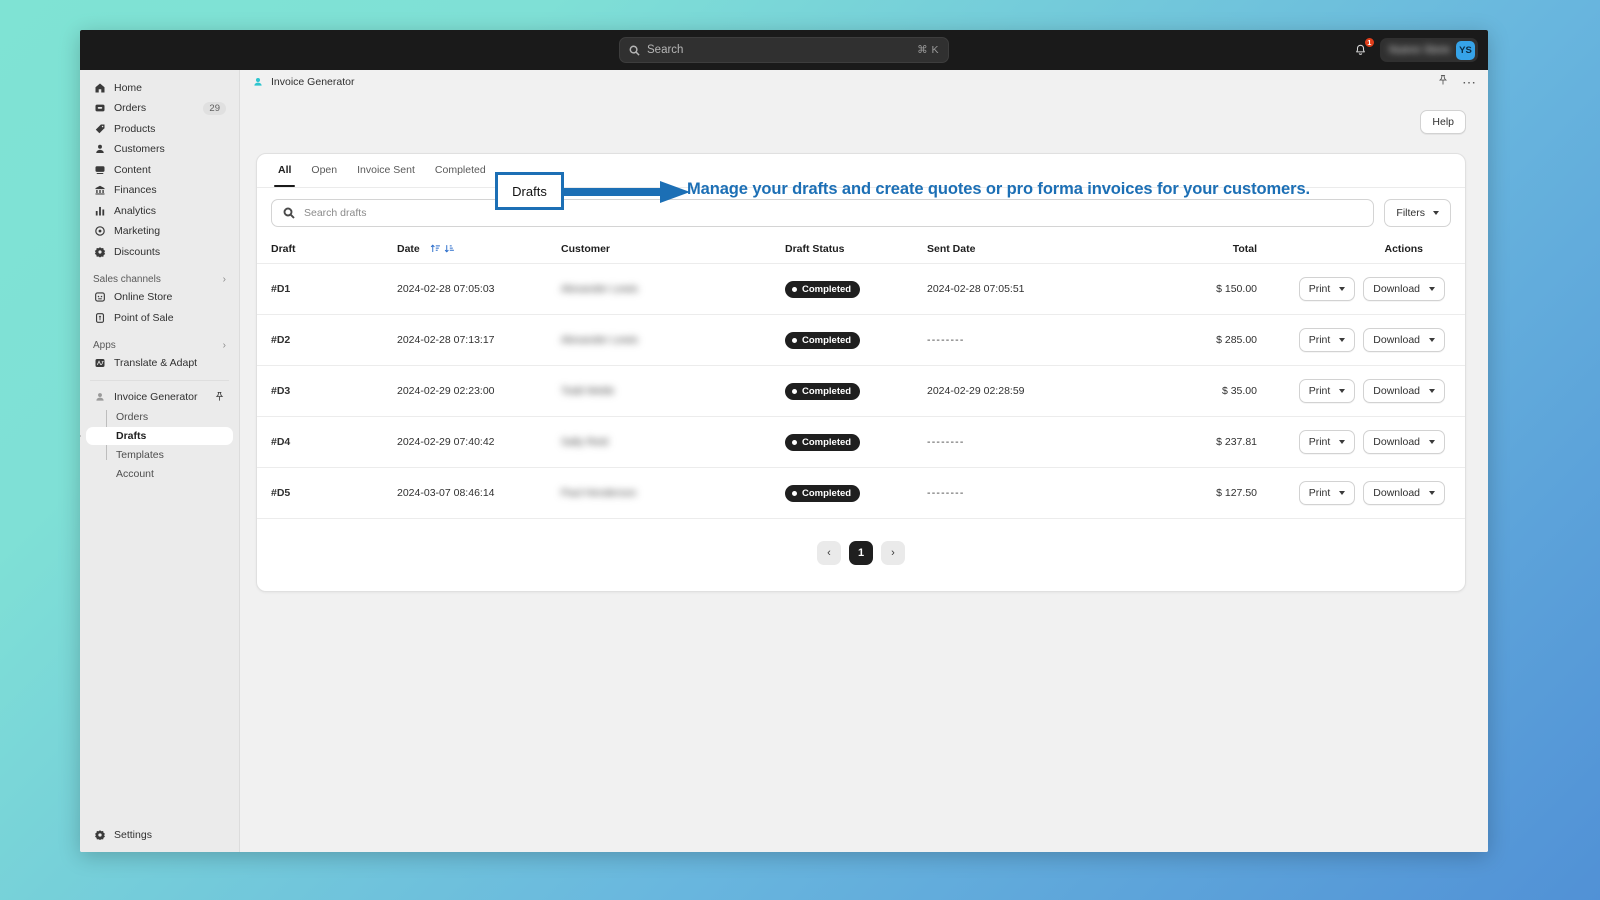 The width and height of the screenshot is (1600, 900). I want to click on sort-ascending-icon, so click(435, 248).